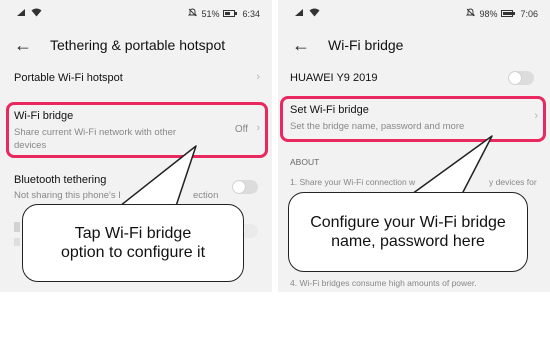 The width and height of the screenshot is (550, 340). What do you see at coordinates (210, 13) in the screenshot?
I see `battery-percent: 51%` at bounding box center [210, 13].